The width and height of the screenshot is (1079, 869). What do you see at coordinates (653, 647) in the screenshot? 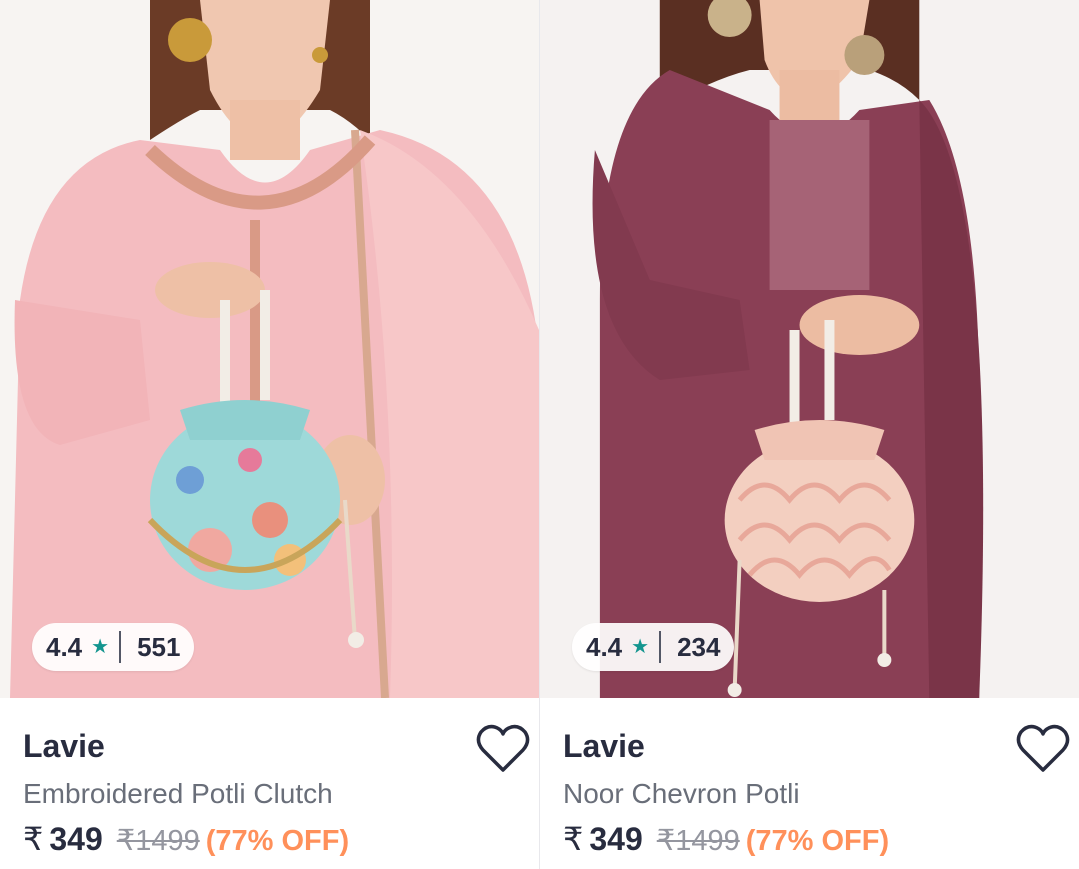
I see `rating-badge: 4.4 ★ 234` at bounding box center [653, 647].